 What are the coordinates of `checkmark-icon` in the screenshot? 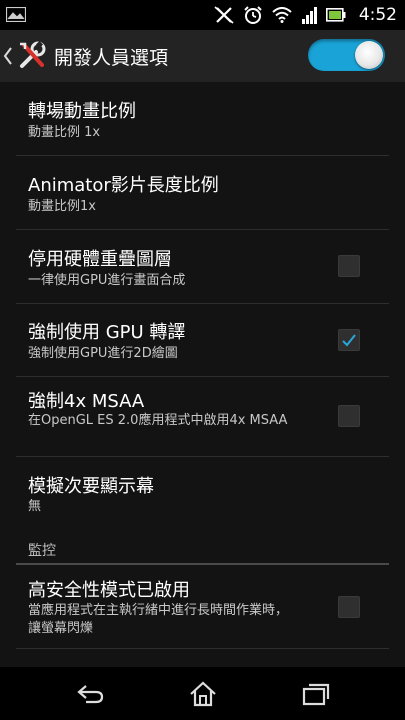 It's located at (349, 340).